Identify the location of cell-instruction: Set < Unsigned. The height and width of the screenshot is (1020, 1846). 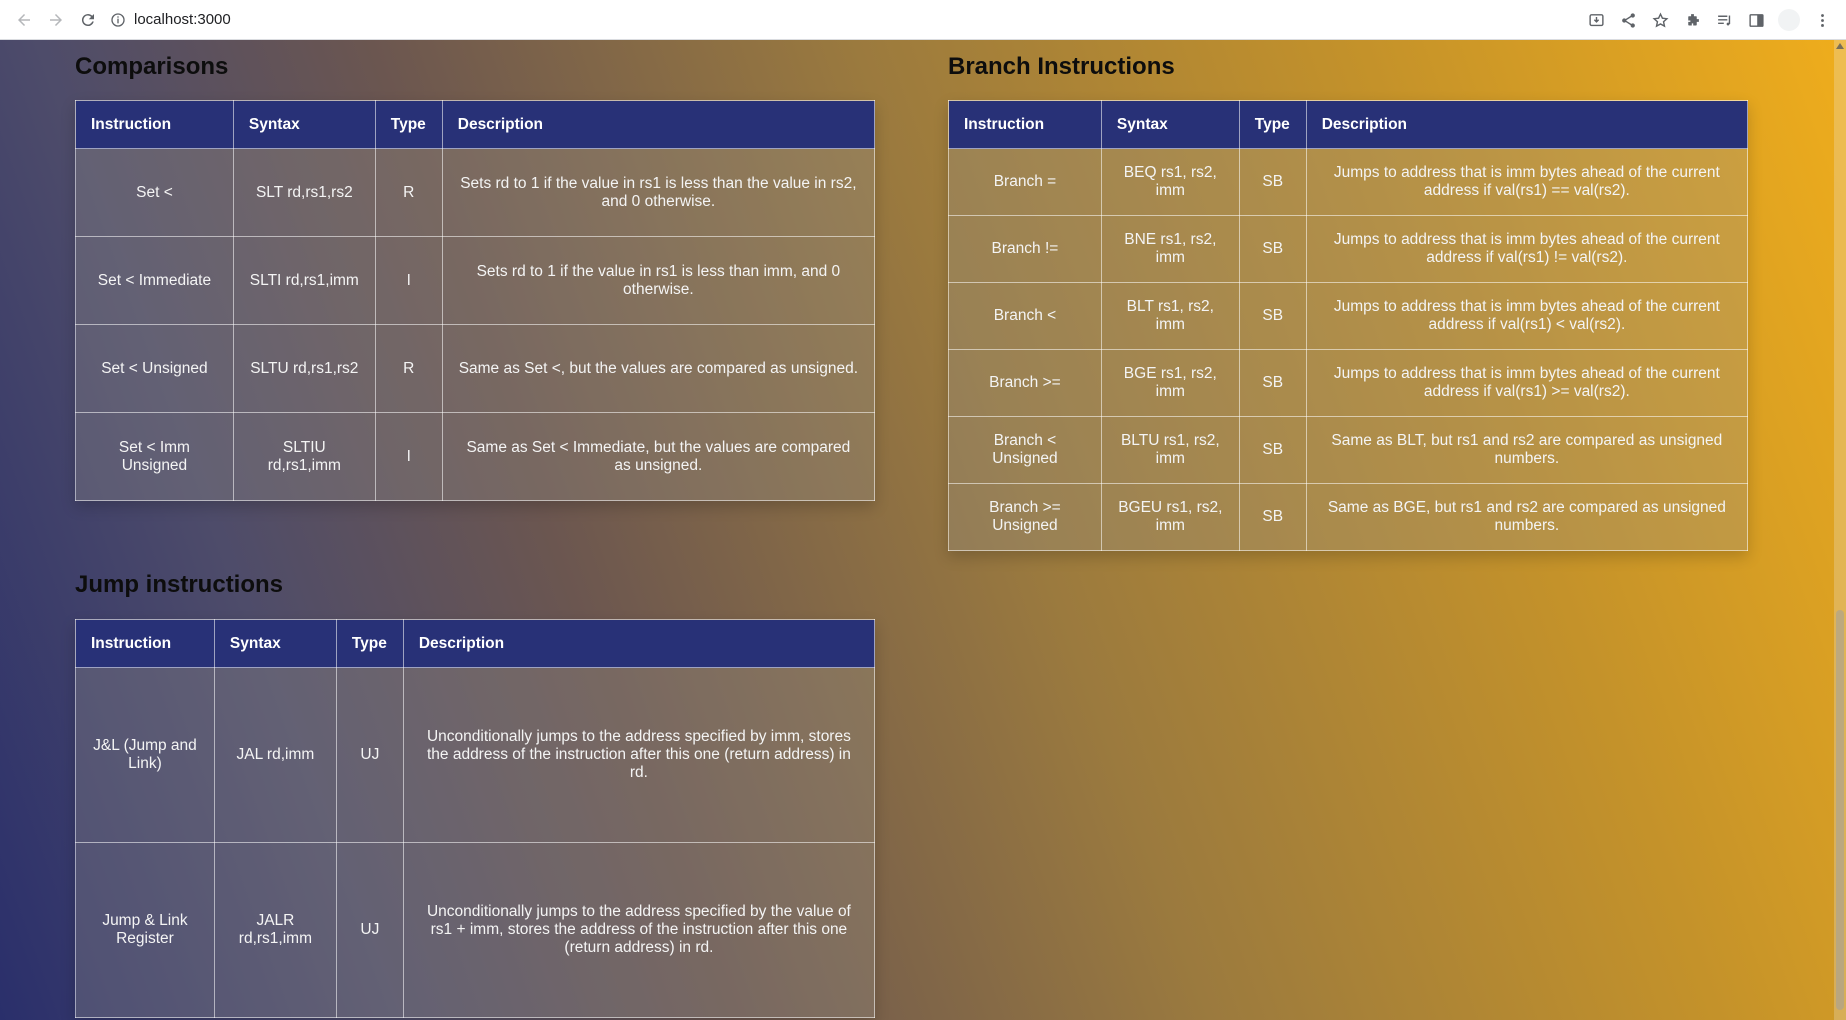
(154, 368).